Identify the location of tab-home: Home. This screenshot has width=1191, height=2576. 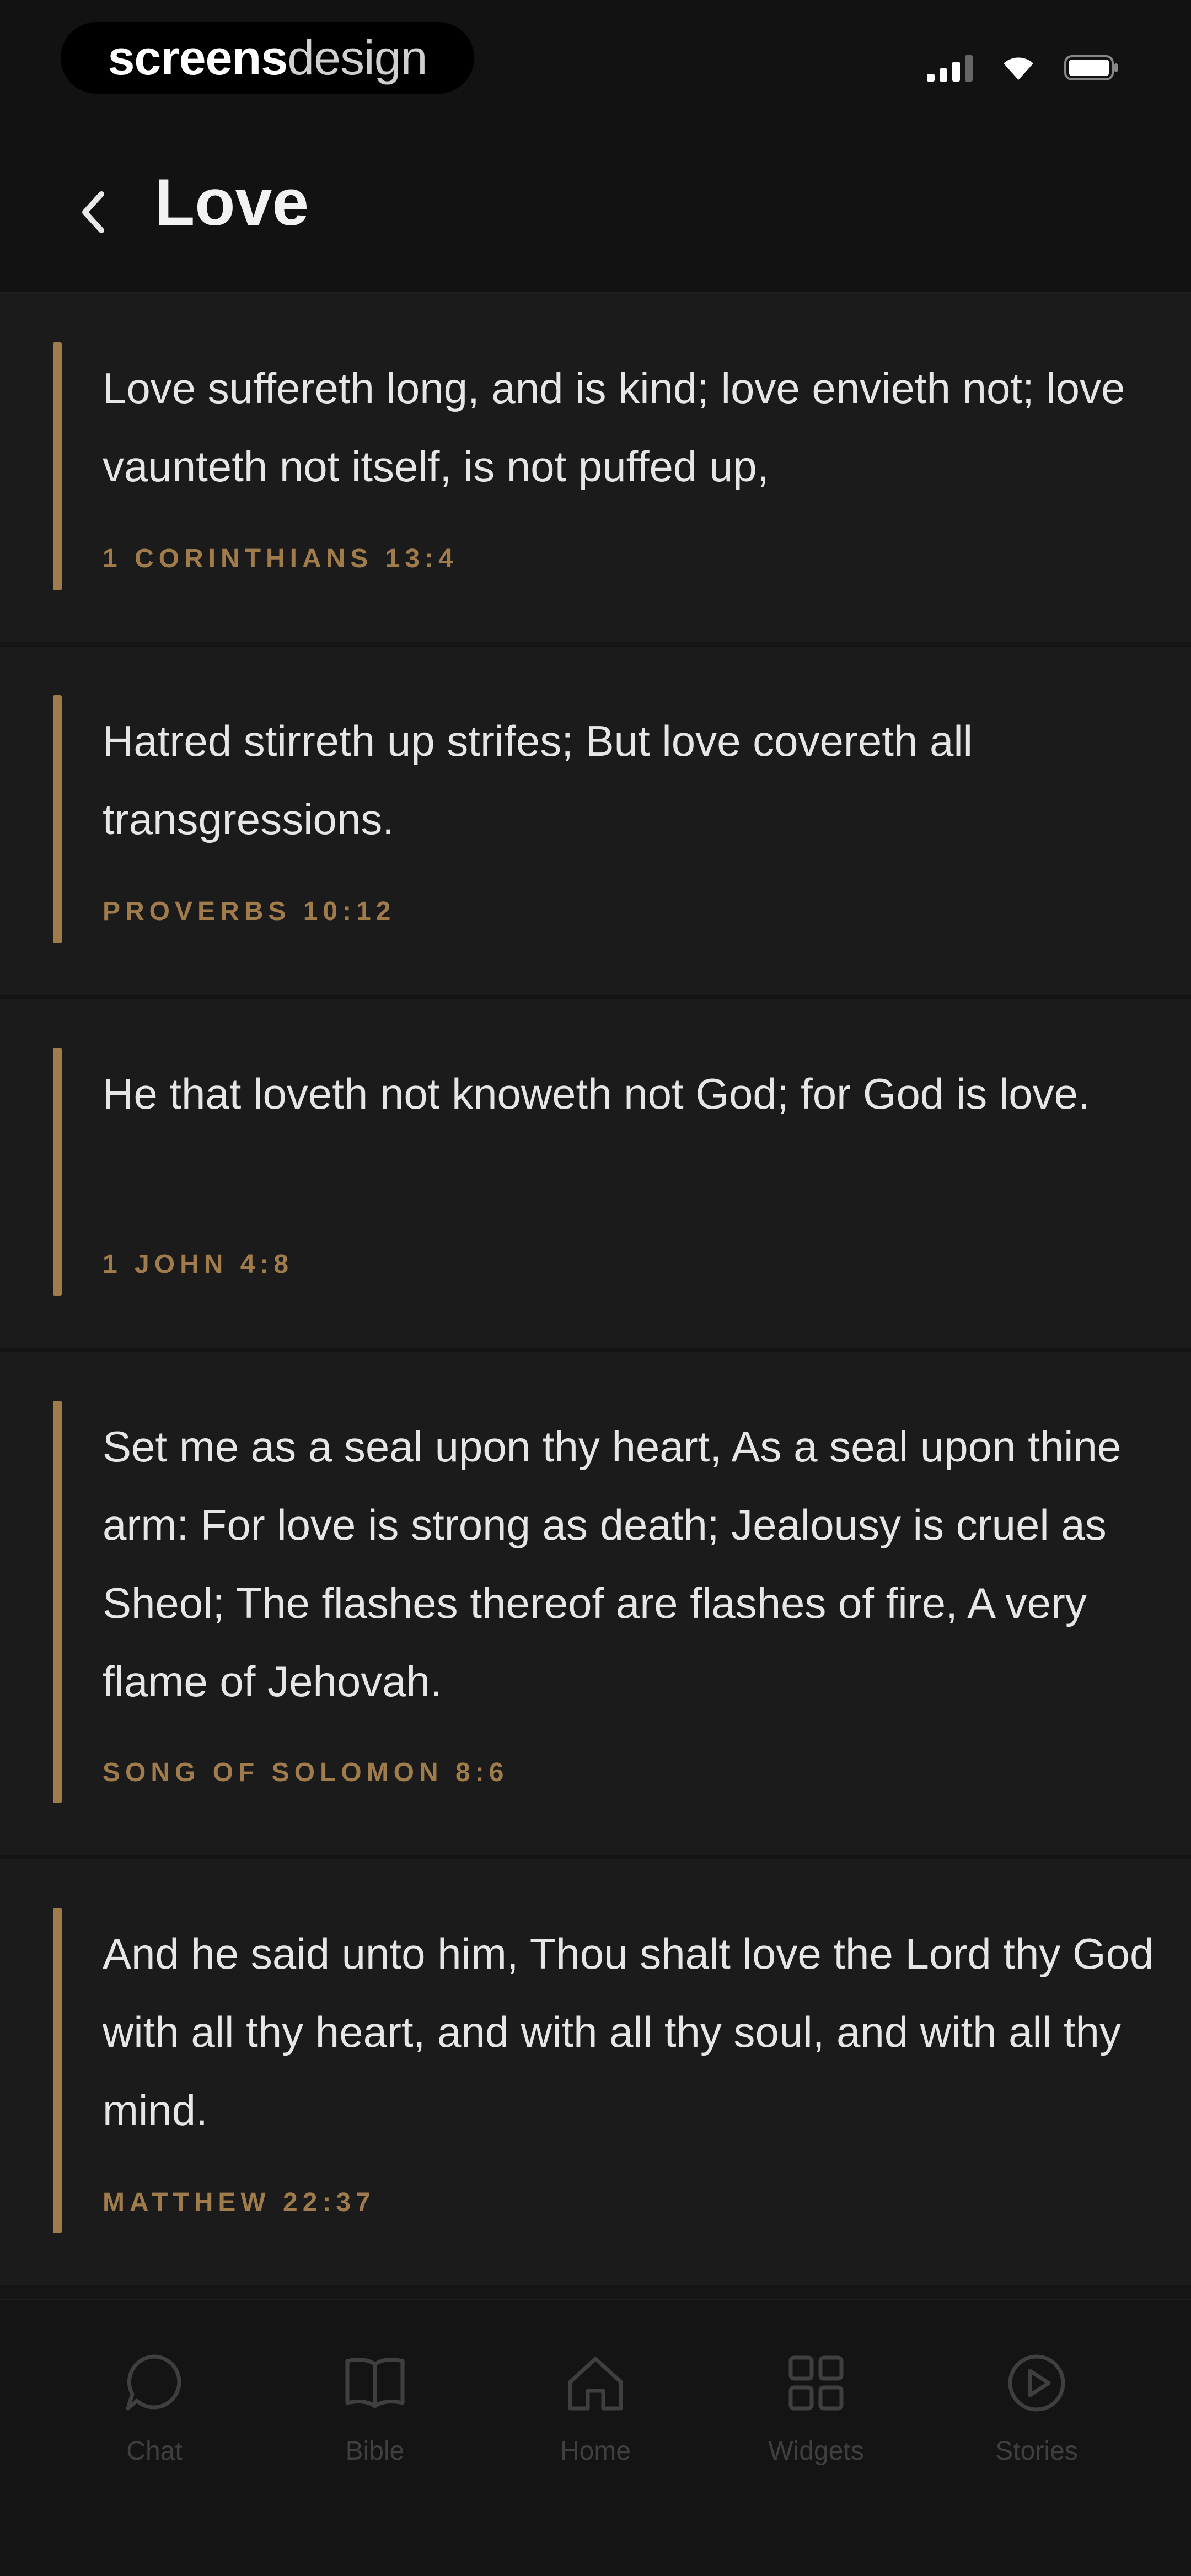
(595, 2421).